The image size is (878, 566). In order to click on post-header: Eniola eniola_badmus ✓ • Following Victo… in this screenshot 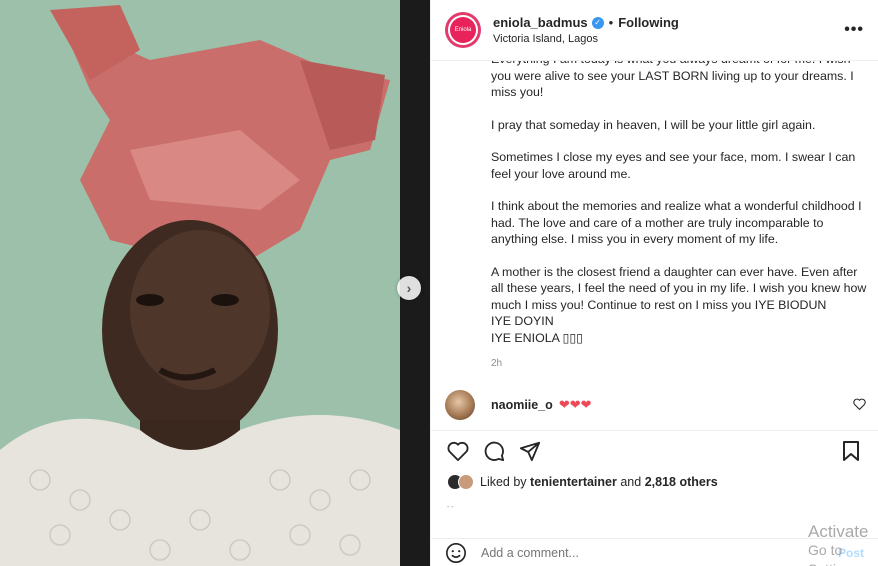, I will do `click(654, 30)`.